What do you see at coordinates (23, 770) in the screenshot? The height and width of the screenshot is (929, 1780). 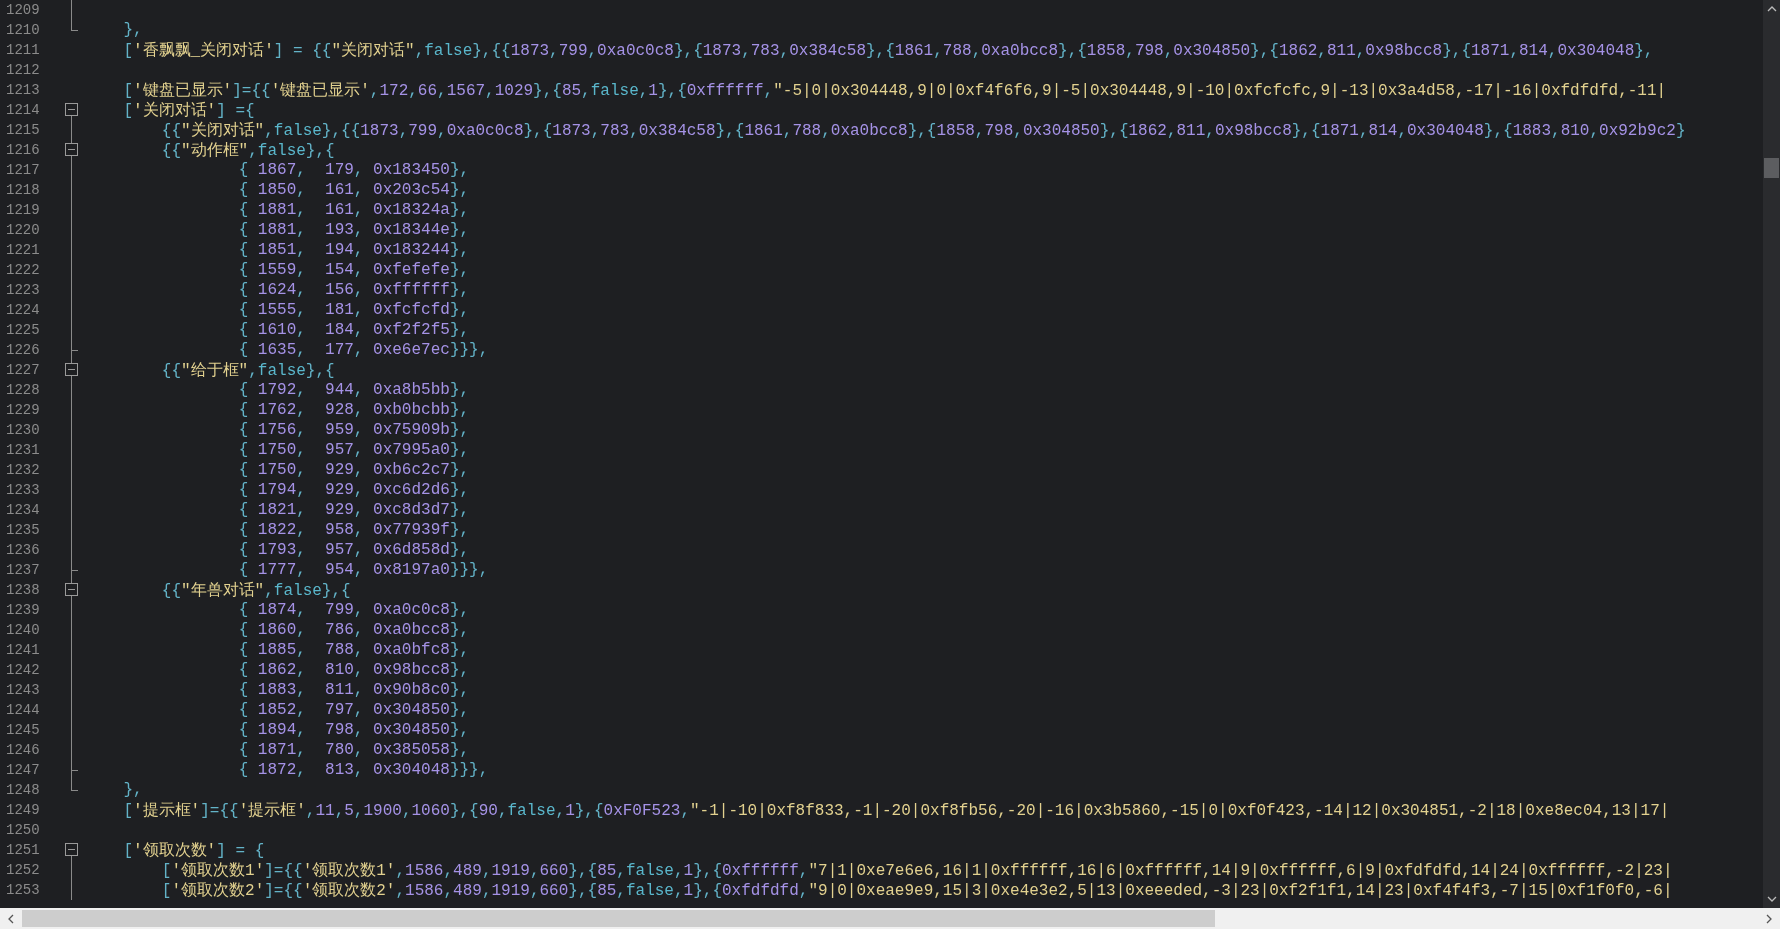 I see `line-number: 1247` at bounding box center [23, 770].